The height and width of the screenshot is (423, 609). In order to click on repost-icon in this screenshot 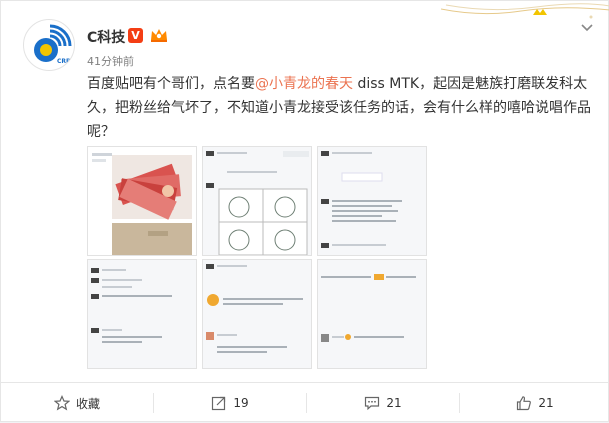, I will do `click(219, 403)`.